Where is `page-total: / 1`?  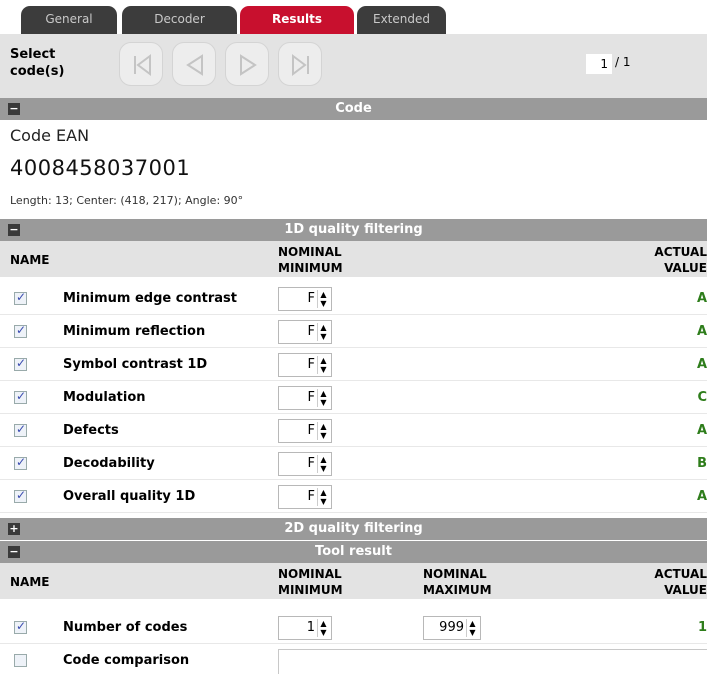
page-total: / 1 is located at coordinates (623, 62).